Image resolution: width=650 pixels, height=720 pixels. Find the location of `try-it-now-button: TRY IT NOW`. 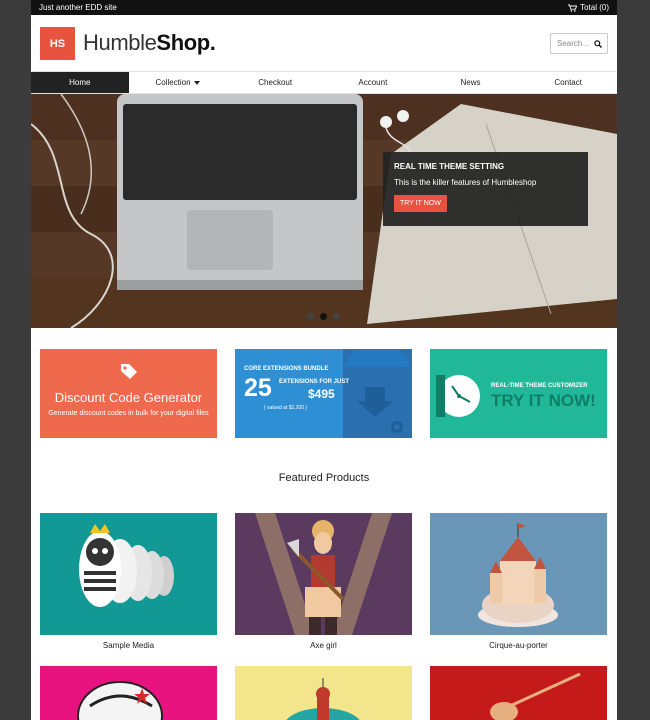

try-it-now-button: TRY IT NOW is located at coordinates (420, 203).